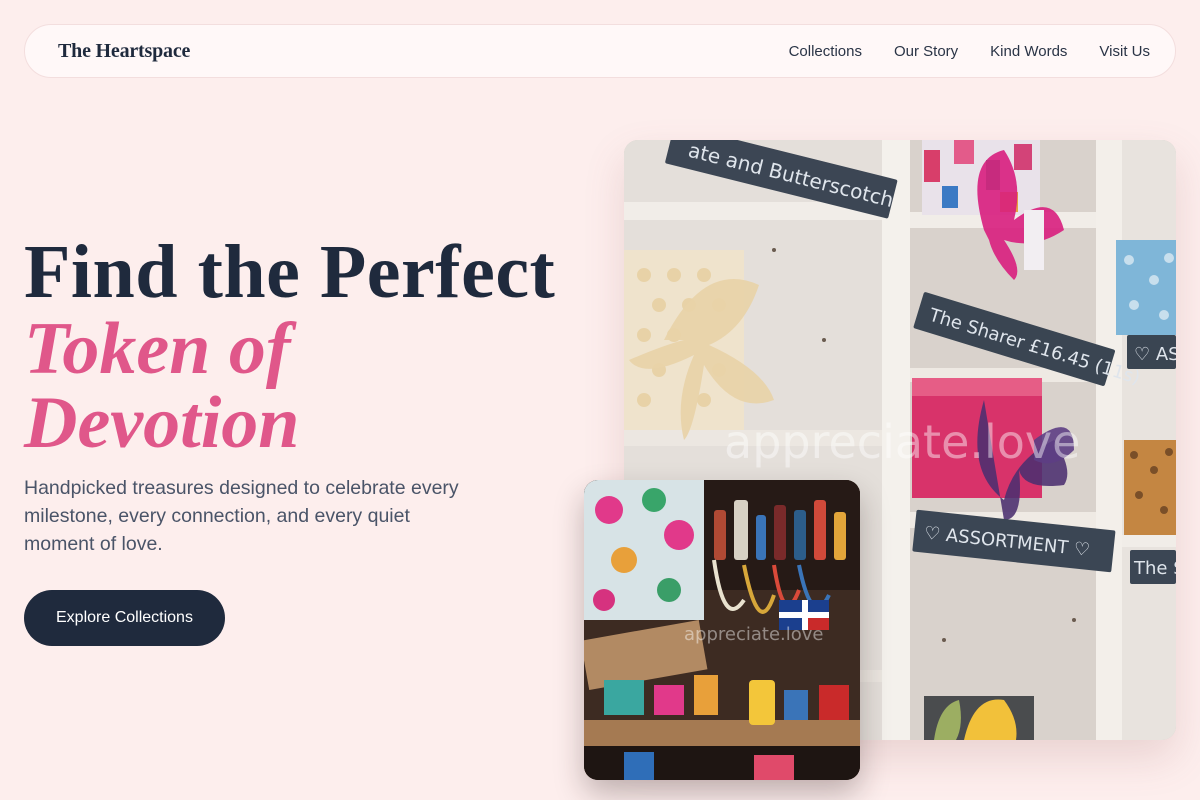 The width and height of the screenshot is (1200, 800). What do you see at coordinates (1028, 51) in the screenshot?
I see `nav-link-kind-words: Kind Words` at bounding box center [1028, 51].